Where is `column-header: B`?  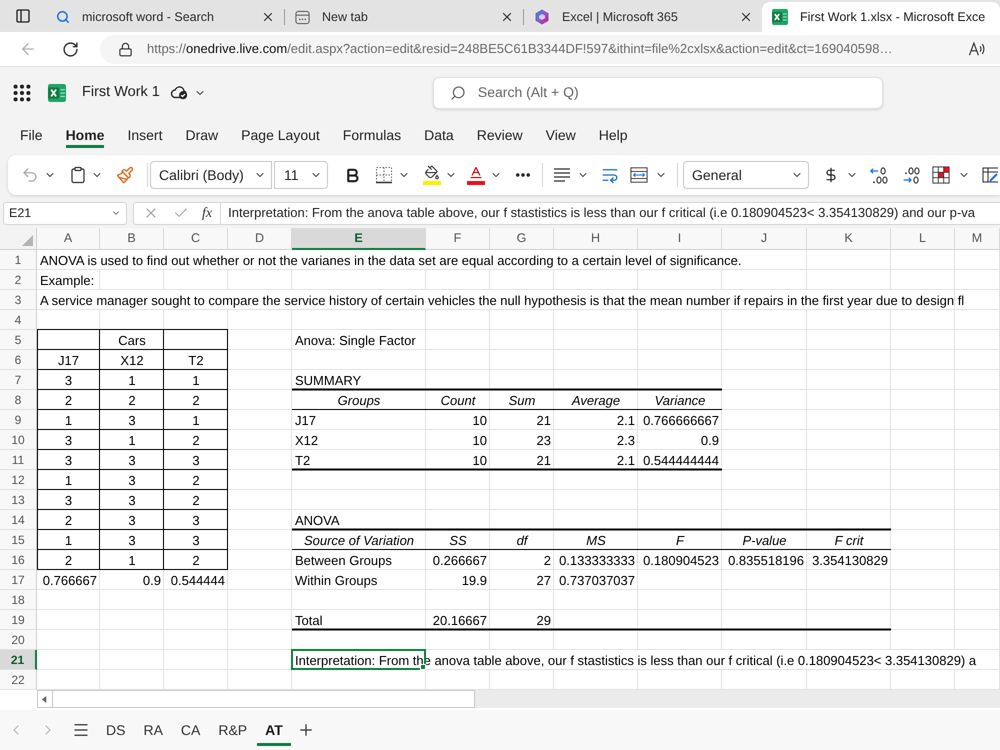
column-header: B is located at coordinates (132, 239).